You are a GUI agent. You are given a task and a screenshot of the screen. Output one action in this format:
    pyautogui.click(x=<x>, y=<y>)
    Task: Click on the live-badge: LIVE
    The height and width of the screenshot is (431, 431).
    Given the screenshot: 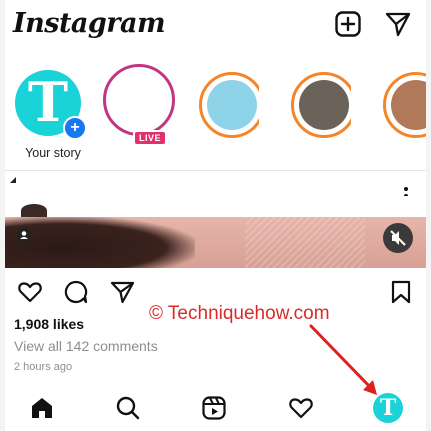 What is the action you would take?
    pyautogui.click(x=150, y=138)
    